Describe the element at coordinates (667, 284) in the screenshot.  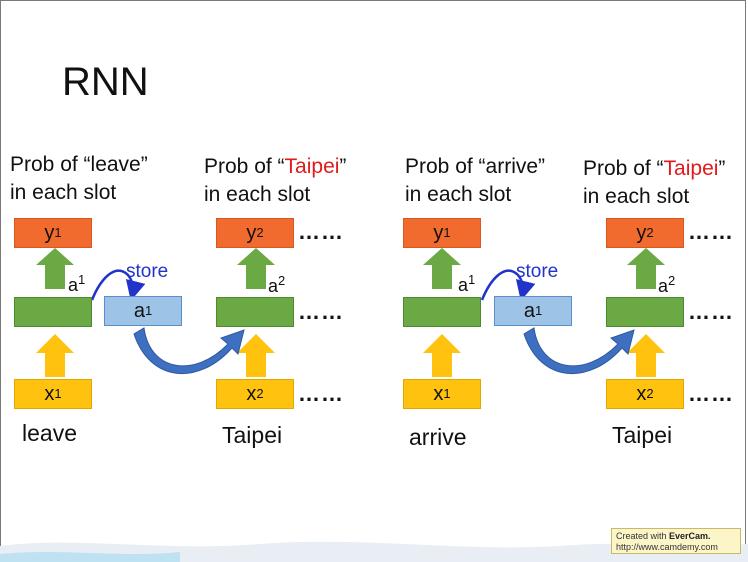
I see `hidden-label-a2-right: a2` at that location.